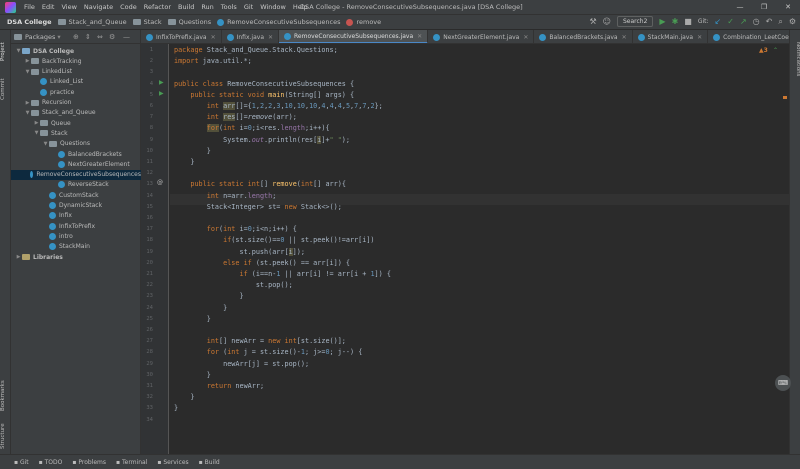 This screenshot has height=469, width=800. What do you see at coordinates (788, 7) in the screenshot?
I see `close-icon: ✕` at bounding box center [788, 7].